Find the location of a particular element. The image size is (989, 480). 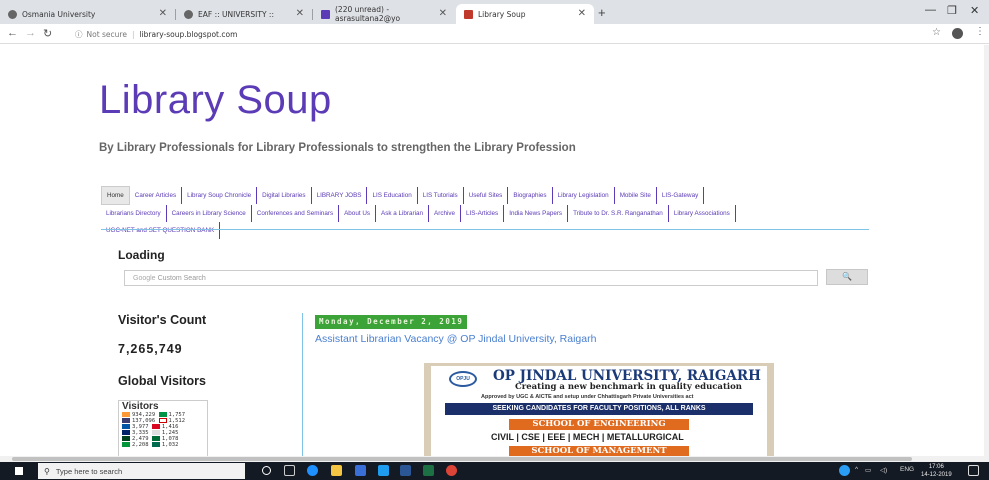

nav-item: LIBRARY JOBS is located at coordinates (340, 195).